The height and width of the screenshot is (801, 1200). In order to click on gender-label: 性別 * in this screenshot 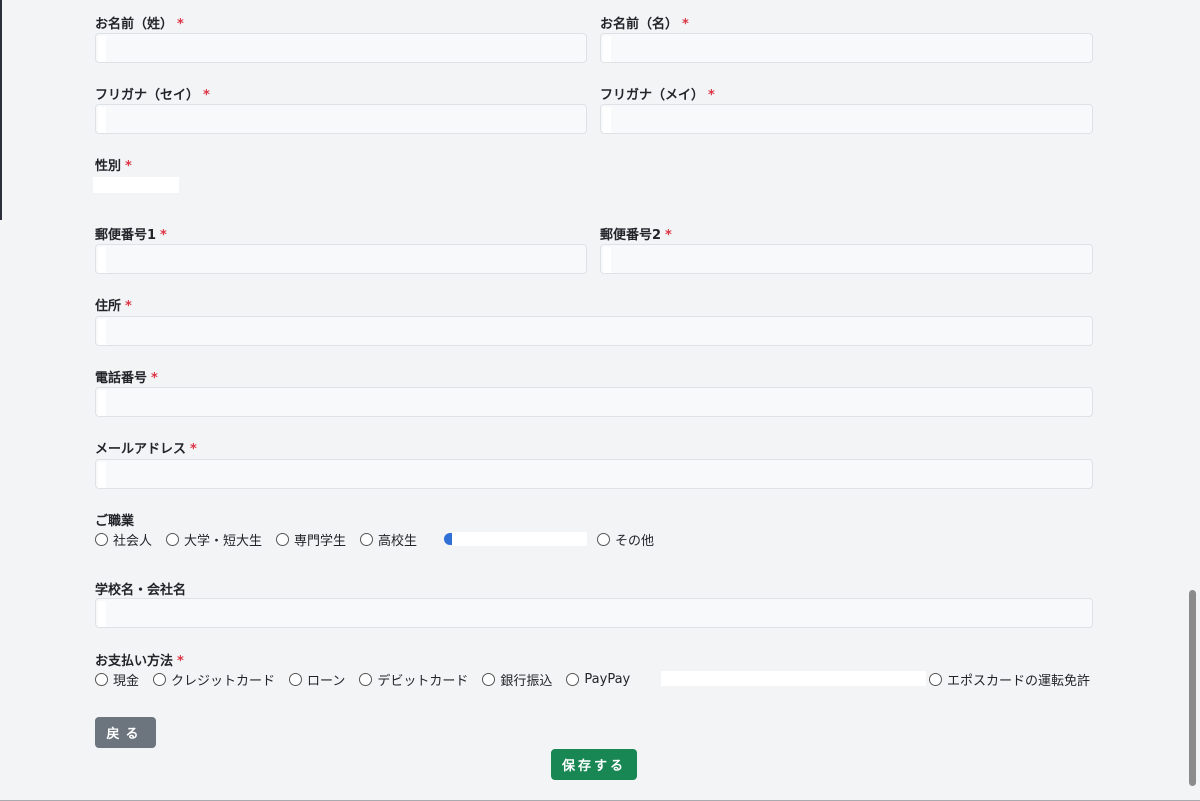, I will do `click(113, 166)`.